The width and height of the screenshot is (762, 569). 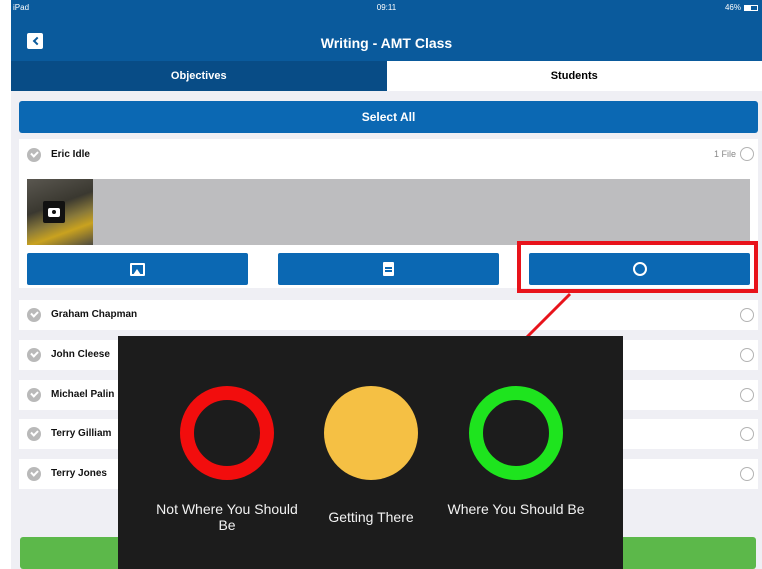 What do you see at coordinates (732, 7) in the screenshot?
I see `battery-percent: 46%` at bounding box center [732, 7].